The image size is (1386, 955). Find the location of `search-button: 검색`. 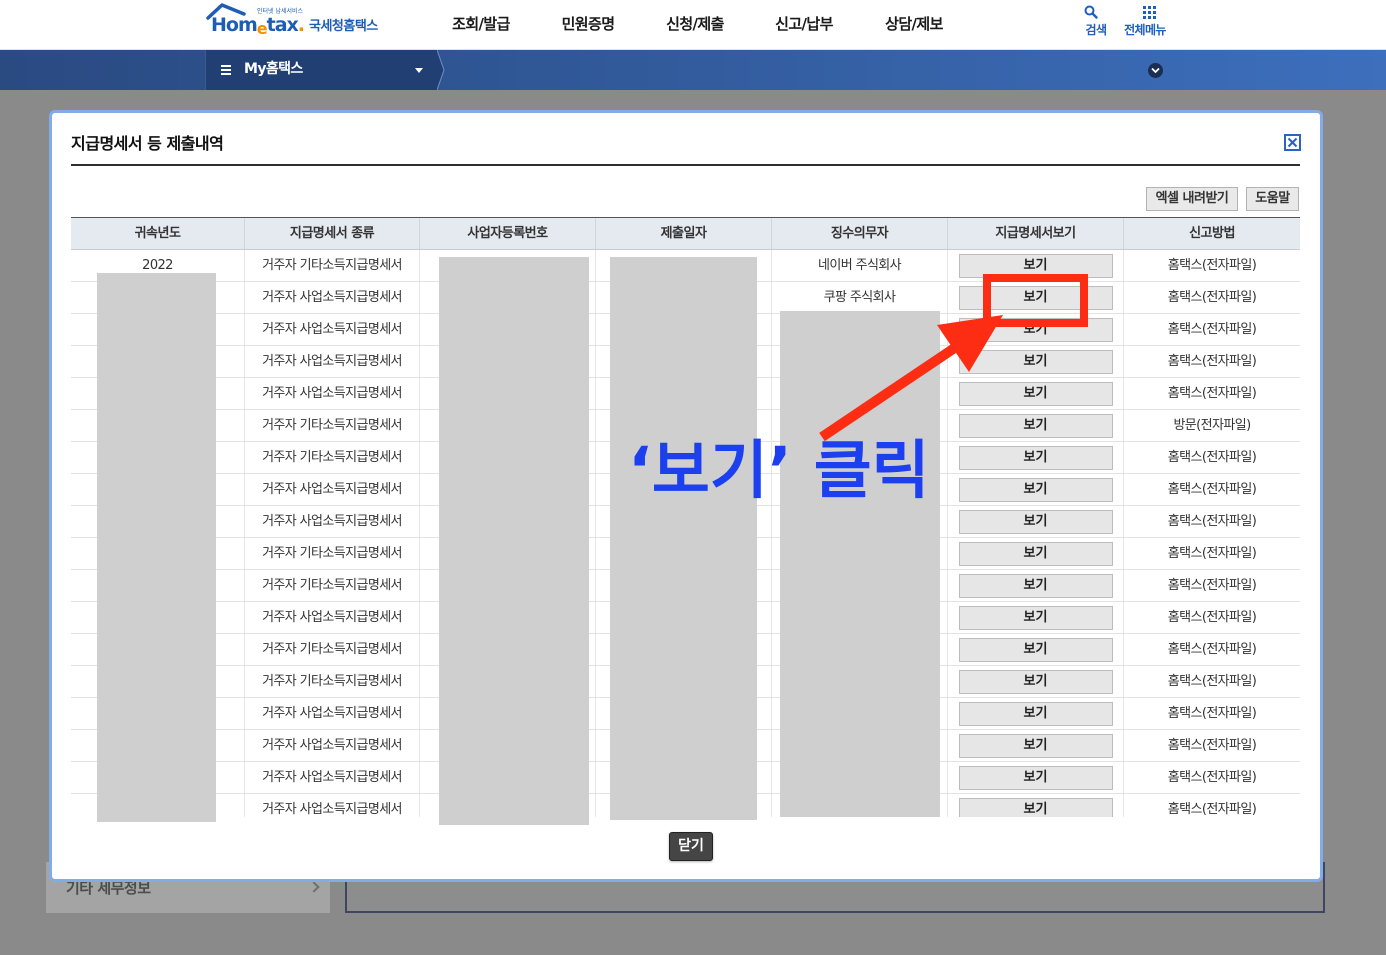

search-button: 검색 is located at coordinates (1096, 23).